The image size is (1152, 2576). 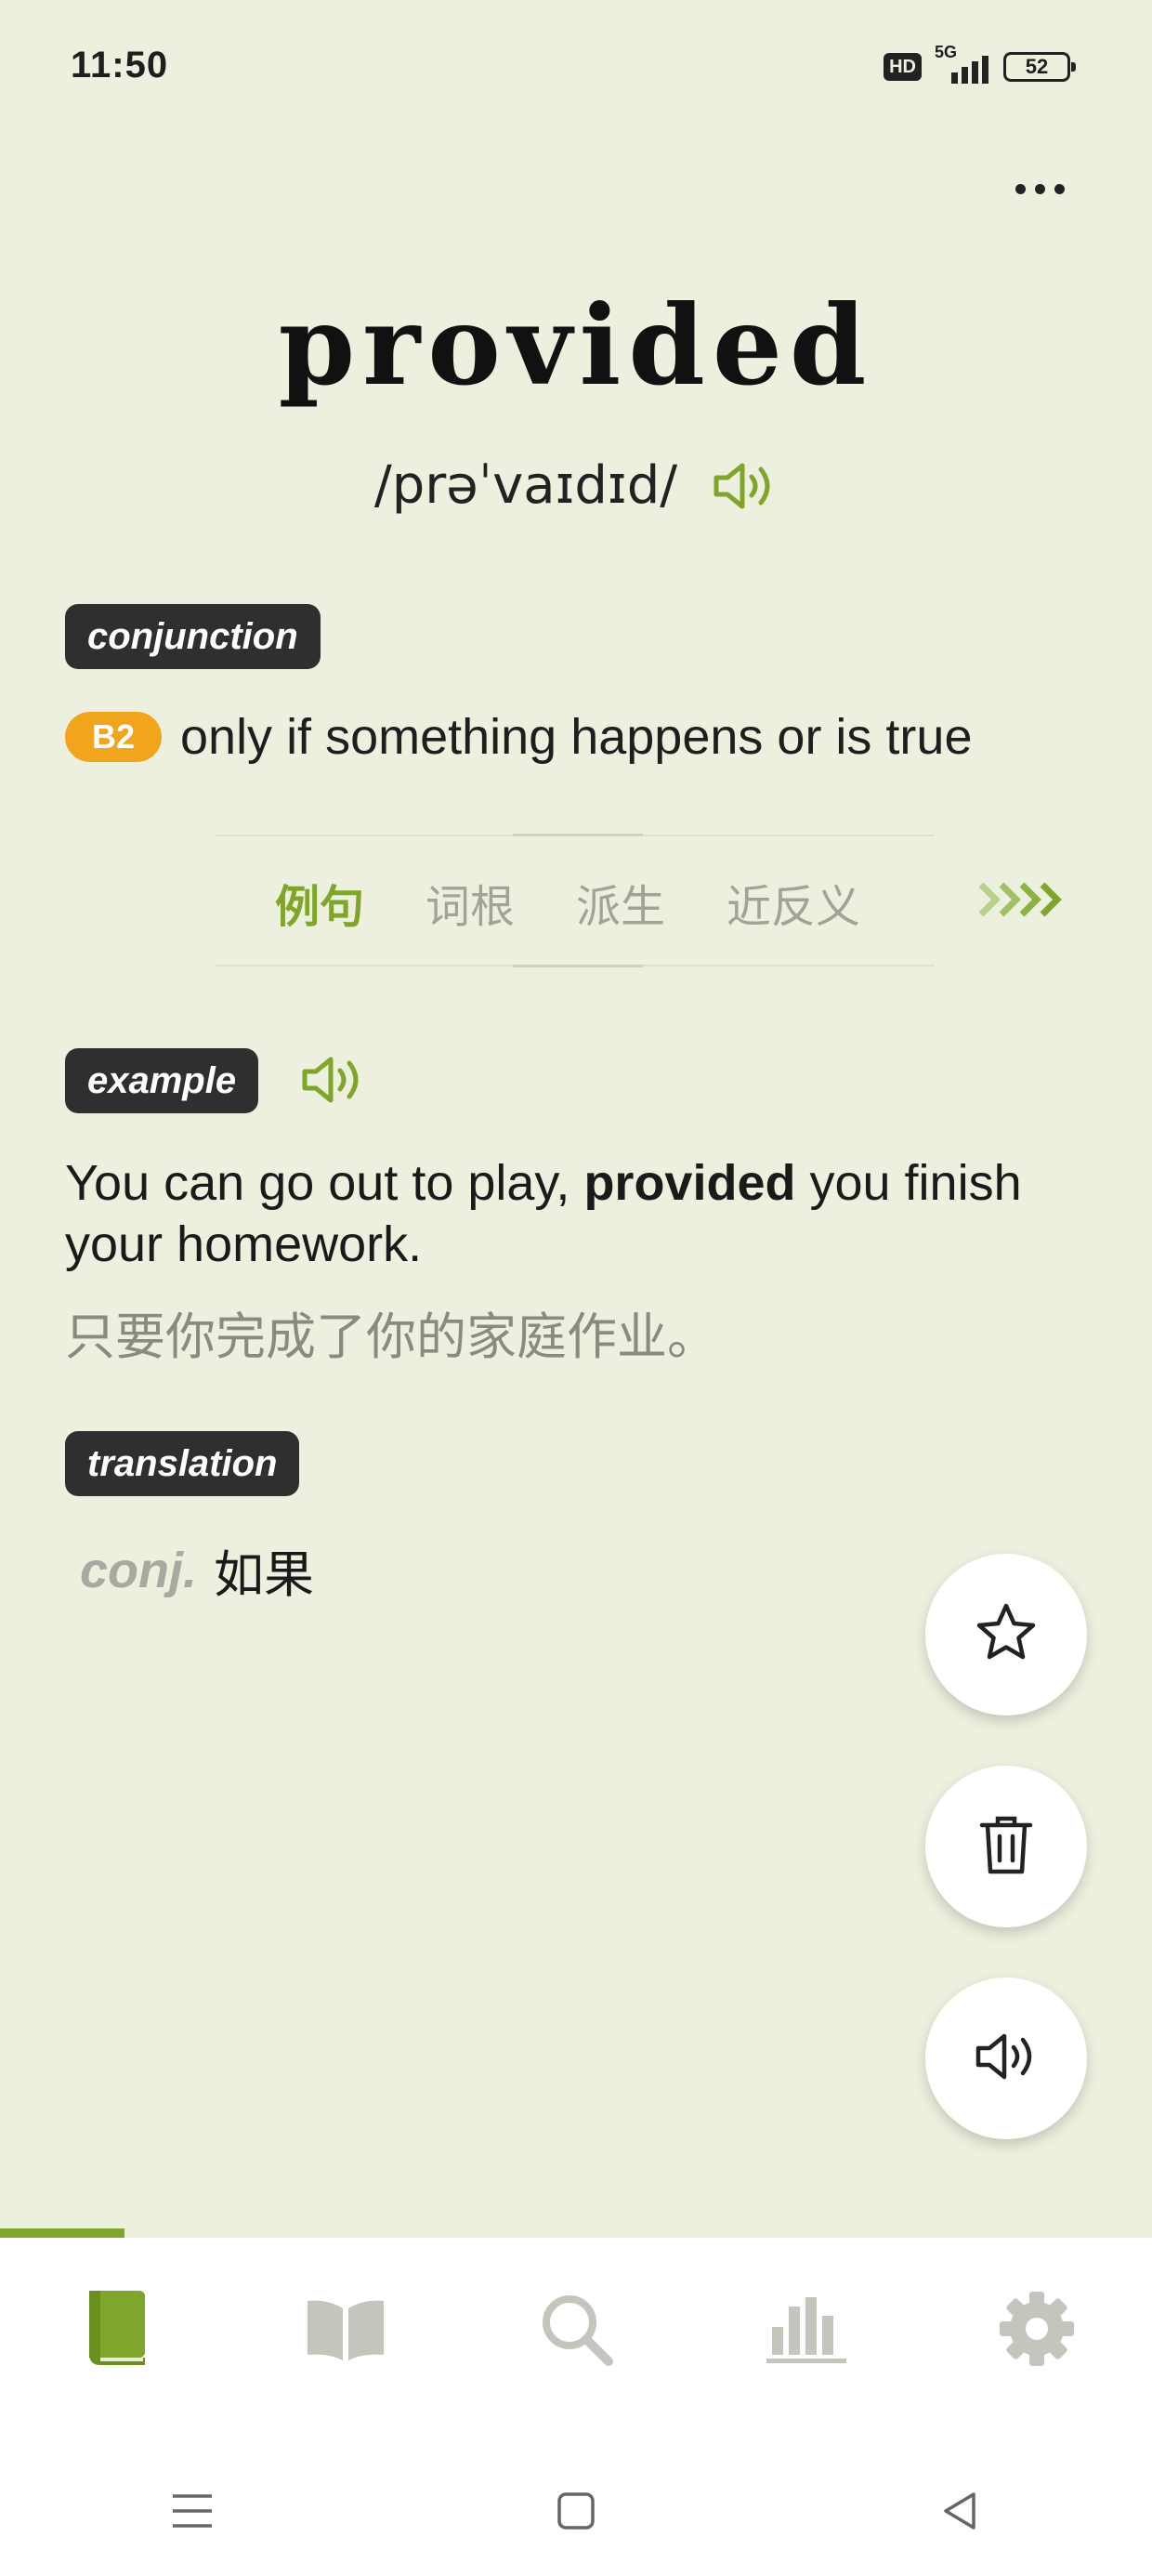 What do you see at coordinates (1022, 899) in the screenshot?
I see `more-tabs-chevron-icon` at bounding box center [1022, 899].